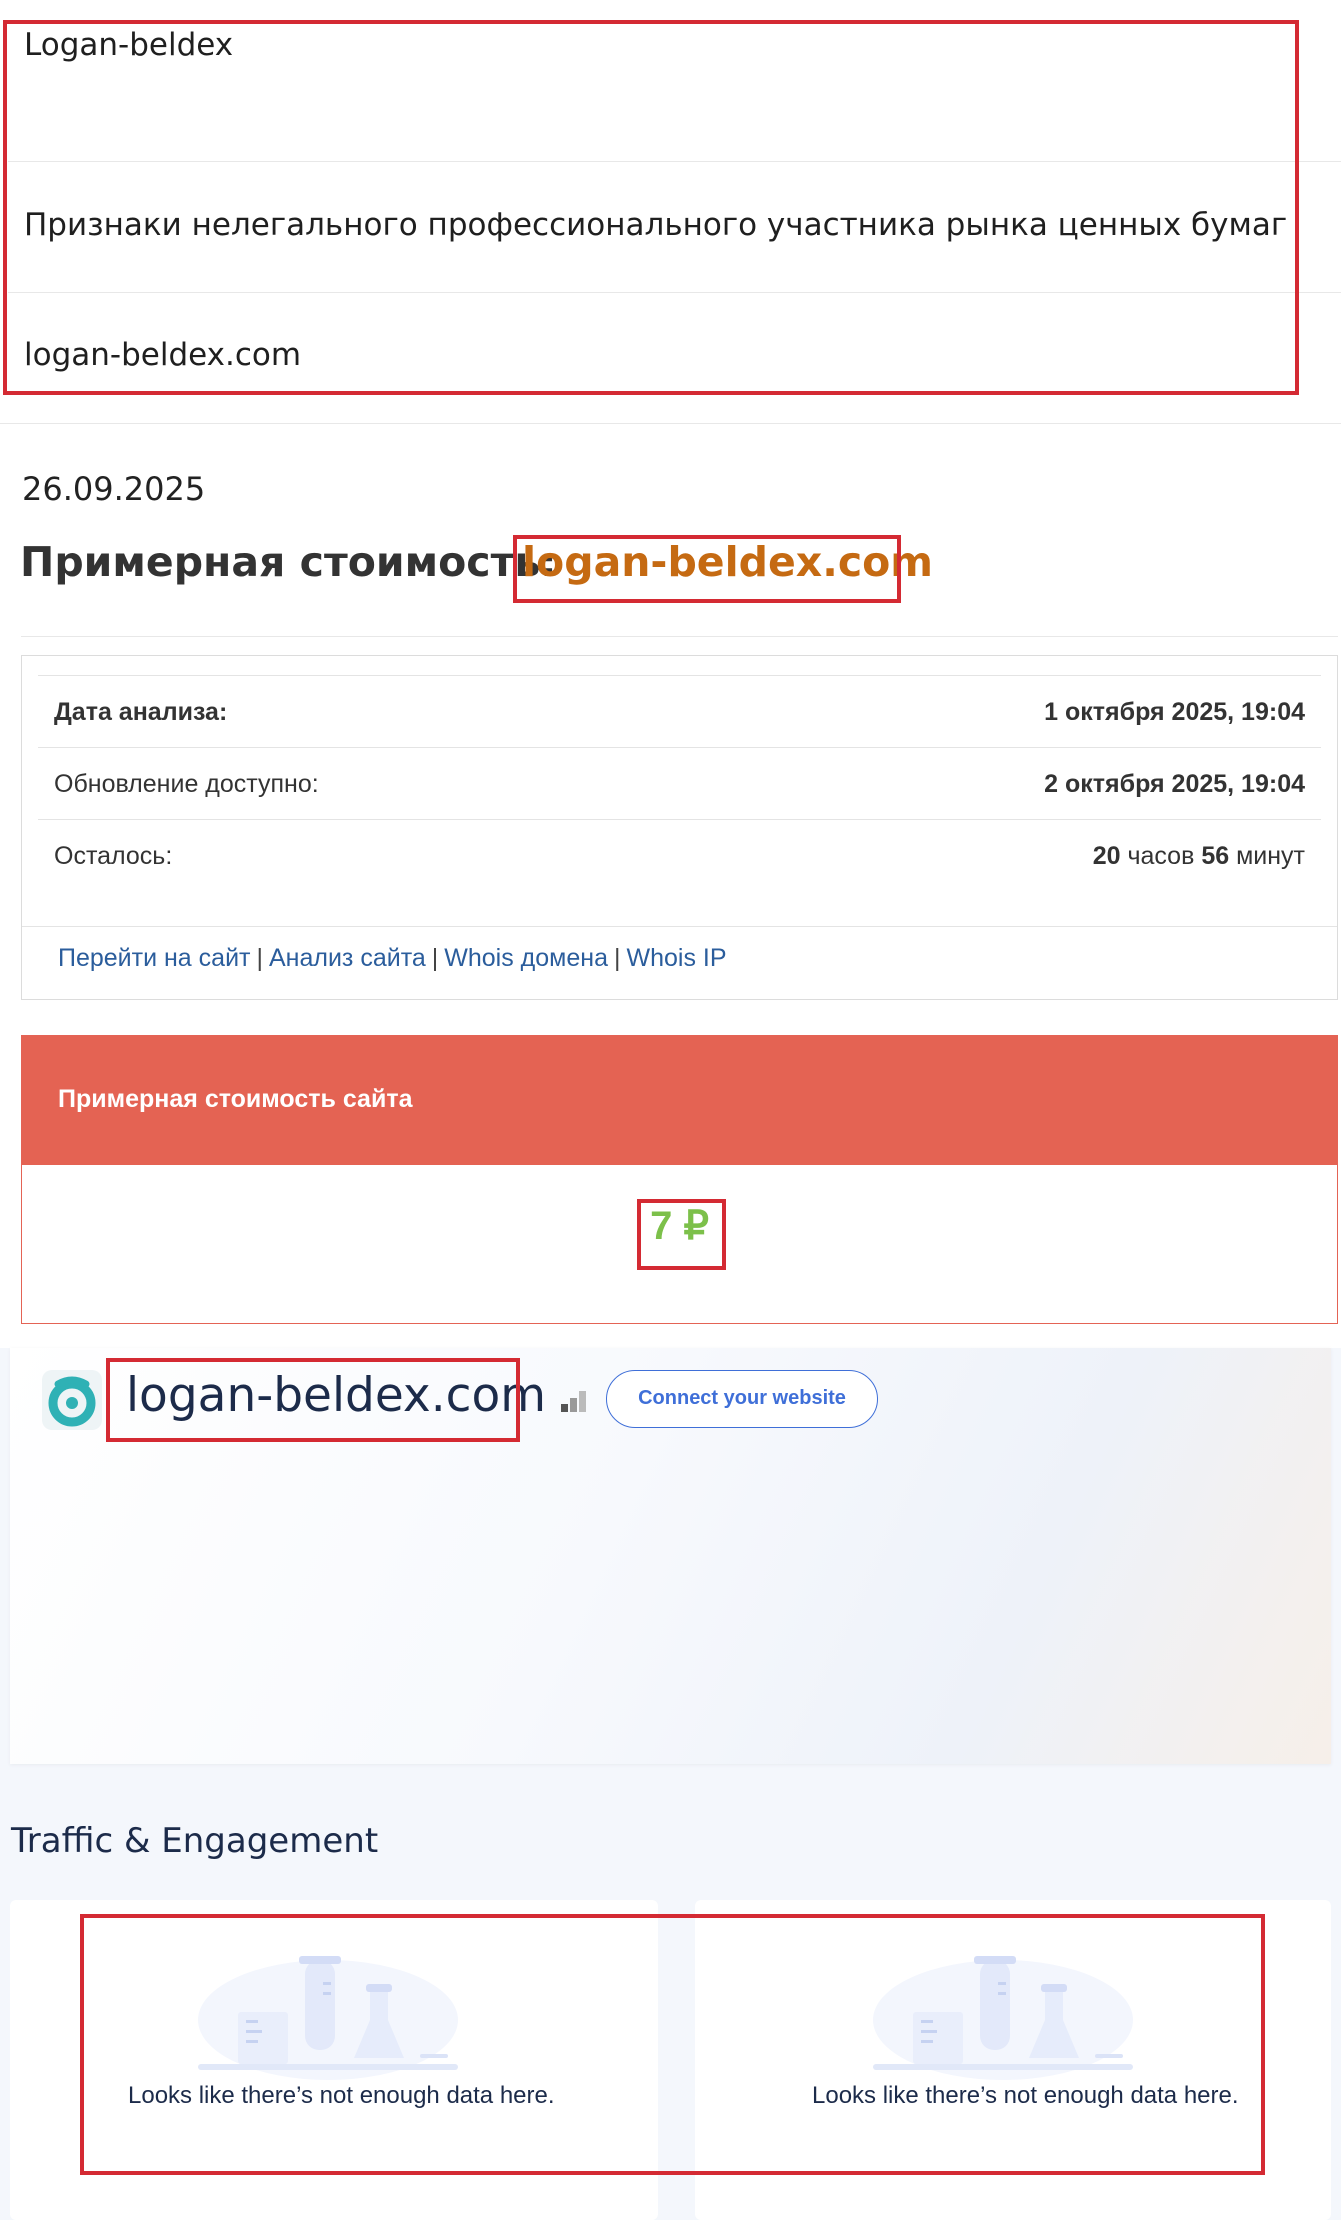  What do you see at coordinates (574, 1403) in the screenshot?
I see `rank-bars-icon` at bounding box center [574, 1403].